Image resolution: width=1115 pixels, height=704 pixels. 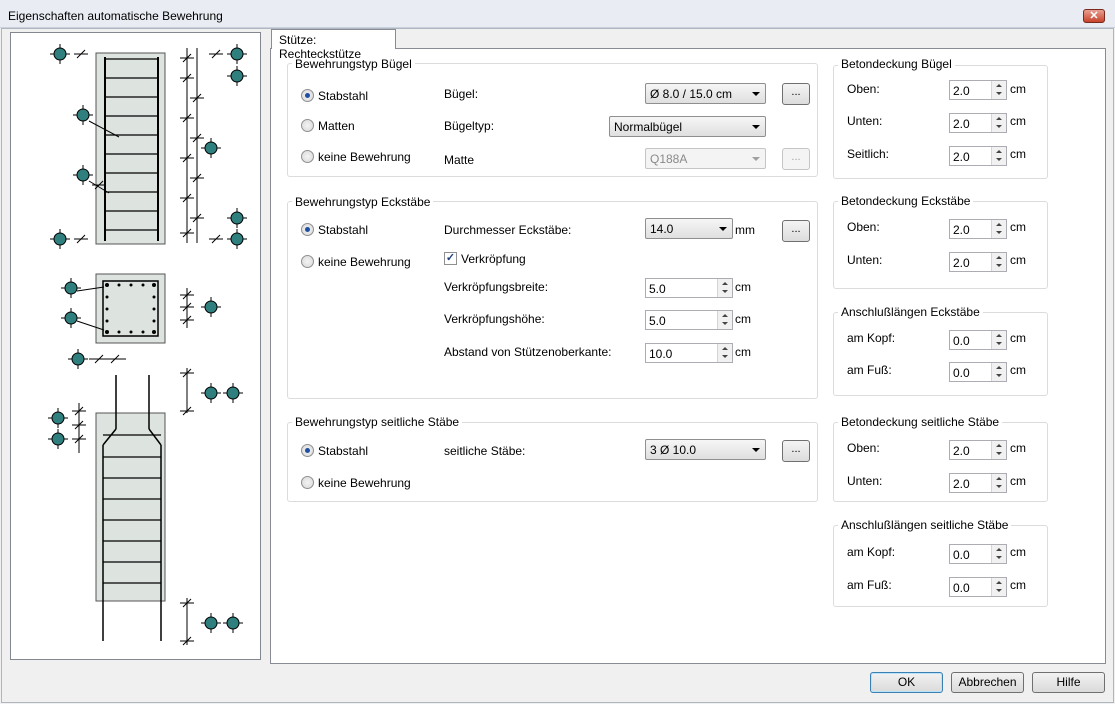 I want to click on be-oben-label: Oben:, so click(x=863, y=227).